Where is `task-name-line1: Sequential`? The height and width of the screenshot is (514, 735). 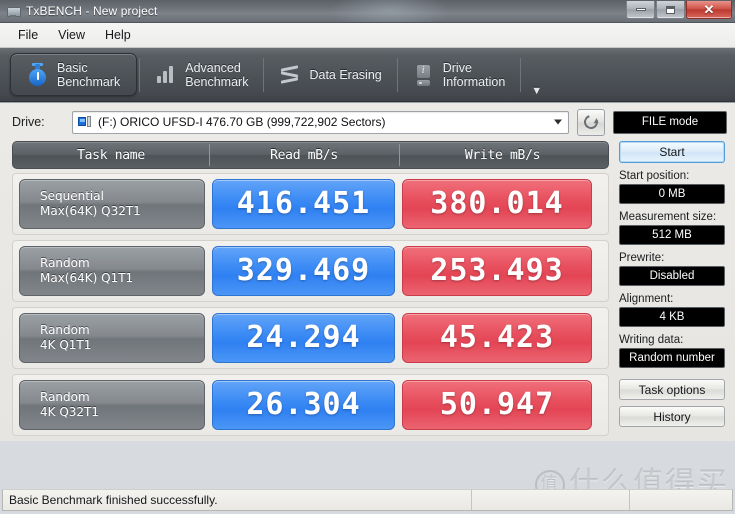 task-name-line1: Sequential is located at coordinates (72, 196).